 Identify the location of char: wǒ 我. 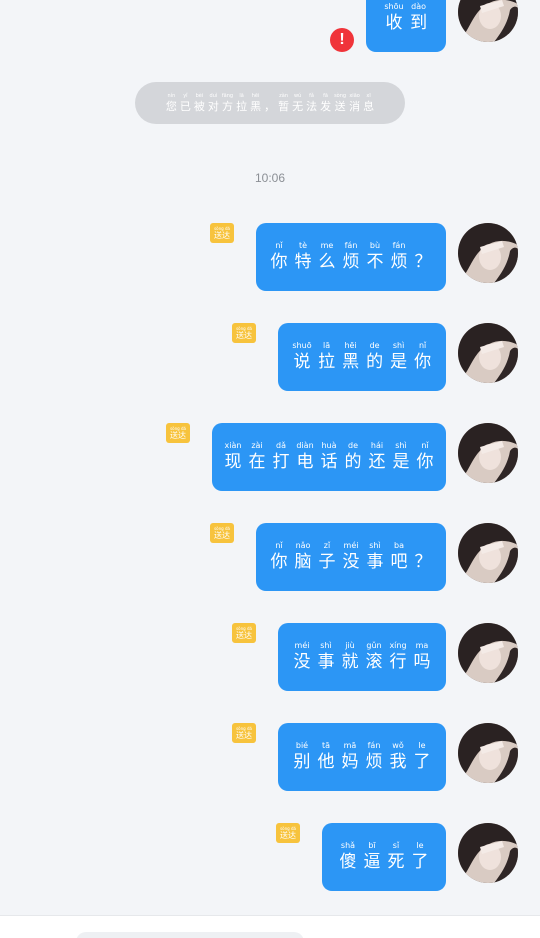
(398, 756).